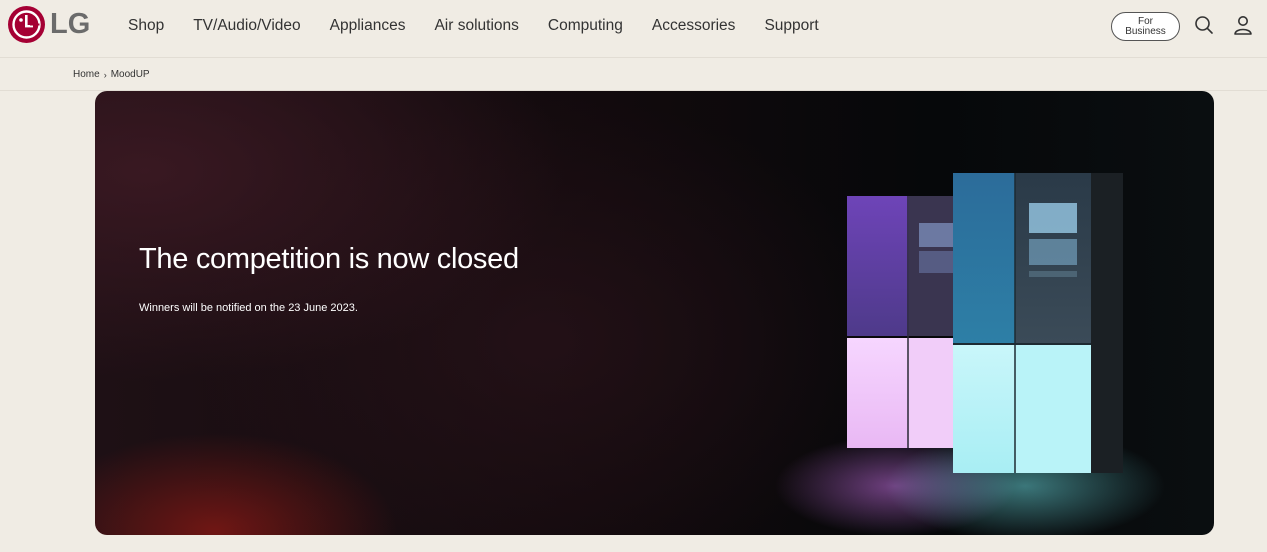 The image size is (1267, 552). I want to click on for-business-line2: Business, so click(1145, 31).